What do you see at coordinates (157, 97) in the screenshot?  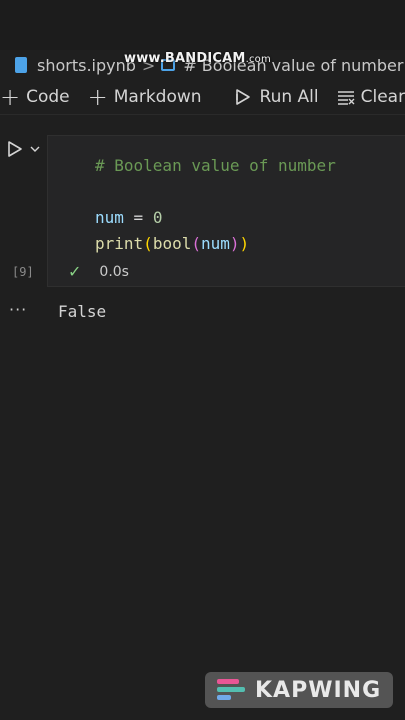 I see `add-markdown-label: Markdown` at bounding box center [157, 97].